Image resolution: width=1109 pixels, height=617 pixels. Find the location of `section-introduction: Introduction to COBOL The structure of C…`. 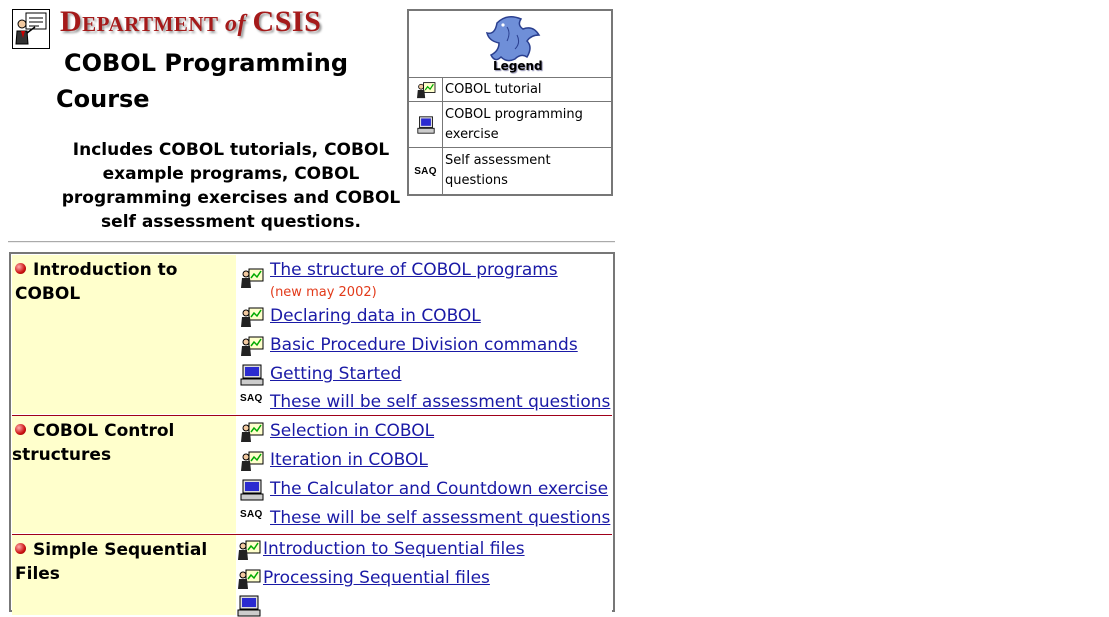

section-introduction: Introduction to COBOL The structure of C… is located at coordinates (312, 334).